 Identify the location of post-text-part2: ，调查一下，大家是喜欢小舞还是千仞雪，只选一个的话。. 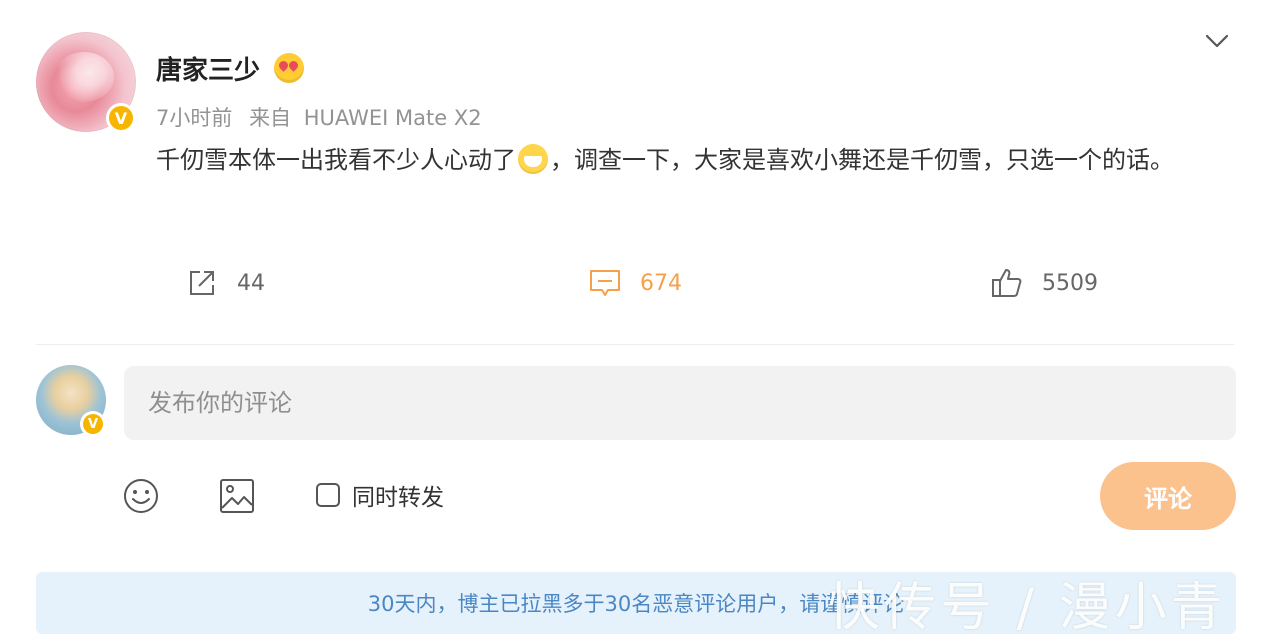
(862, 160).